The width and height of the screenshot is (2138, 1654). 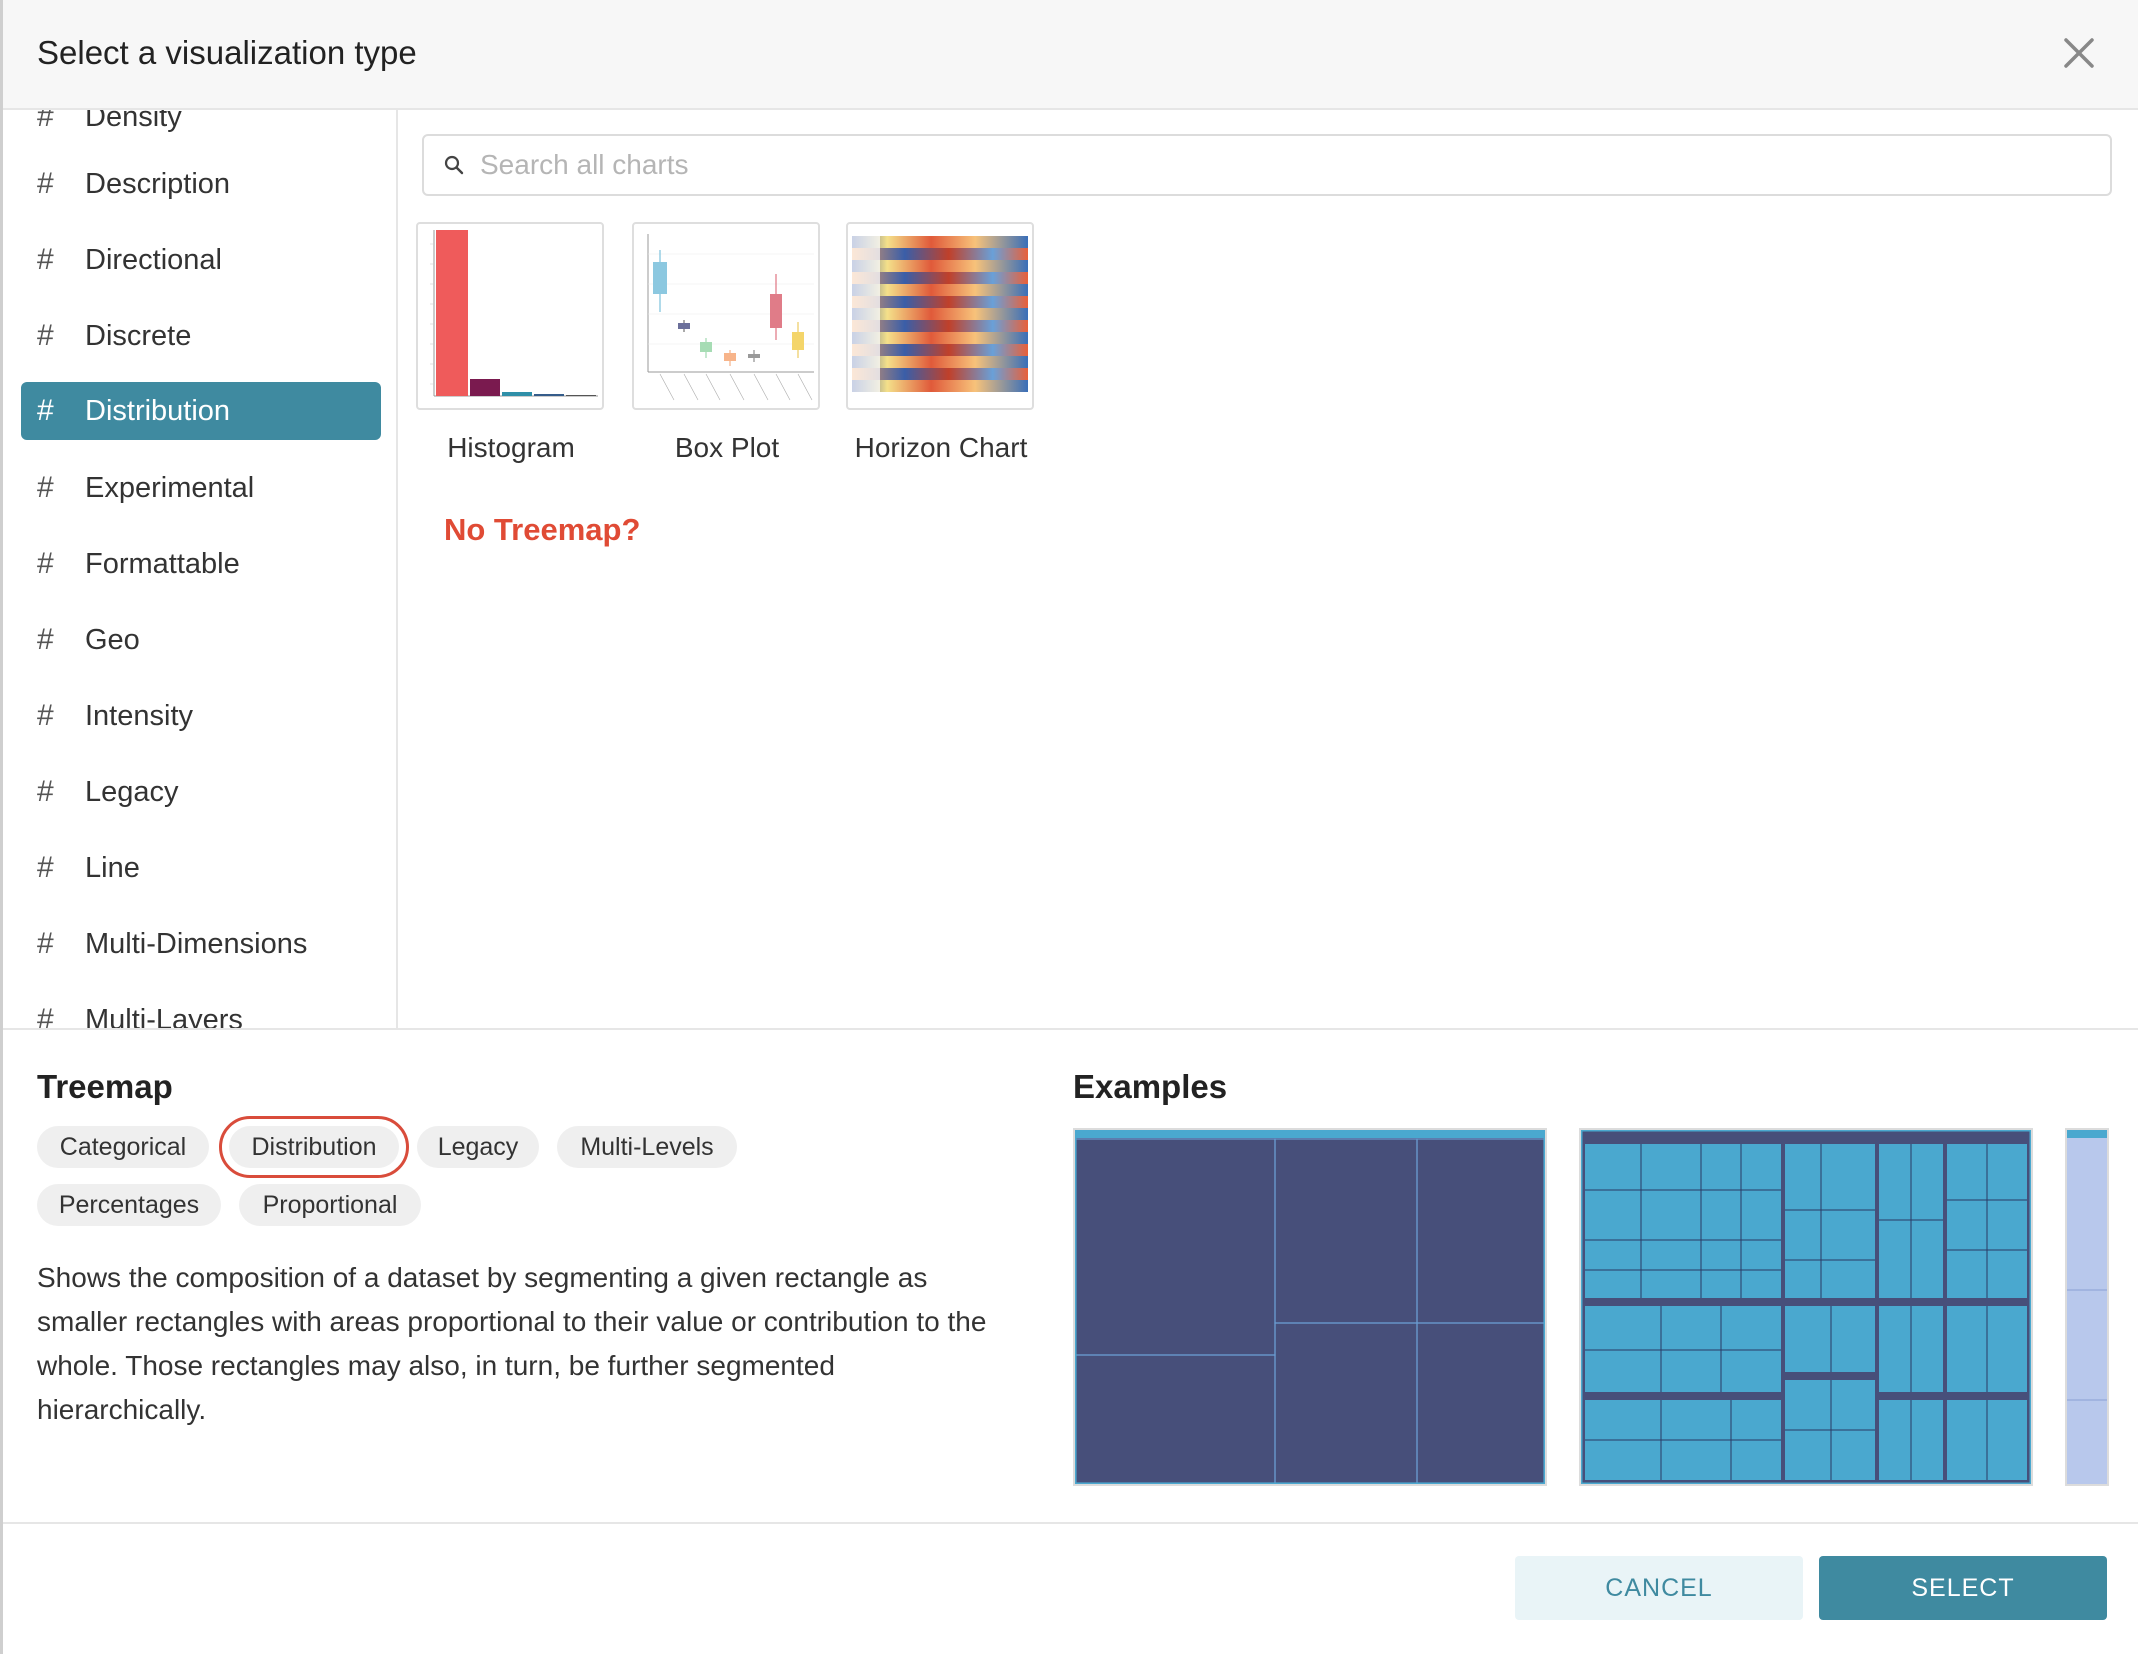 What do you see at coordinates (227, 52) in the screenshot?
I see `modal-title: Select a visualization type` at bounding box center [227, 52].